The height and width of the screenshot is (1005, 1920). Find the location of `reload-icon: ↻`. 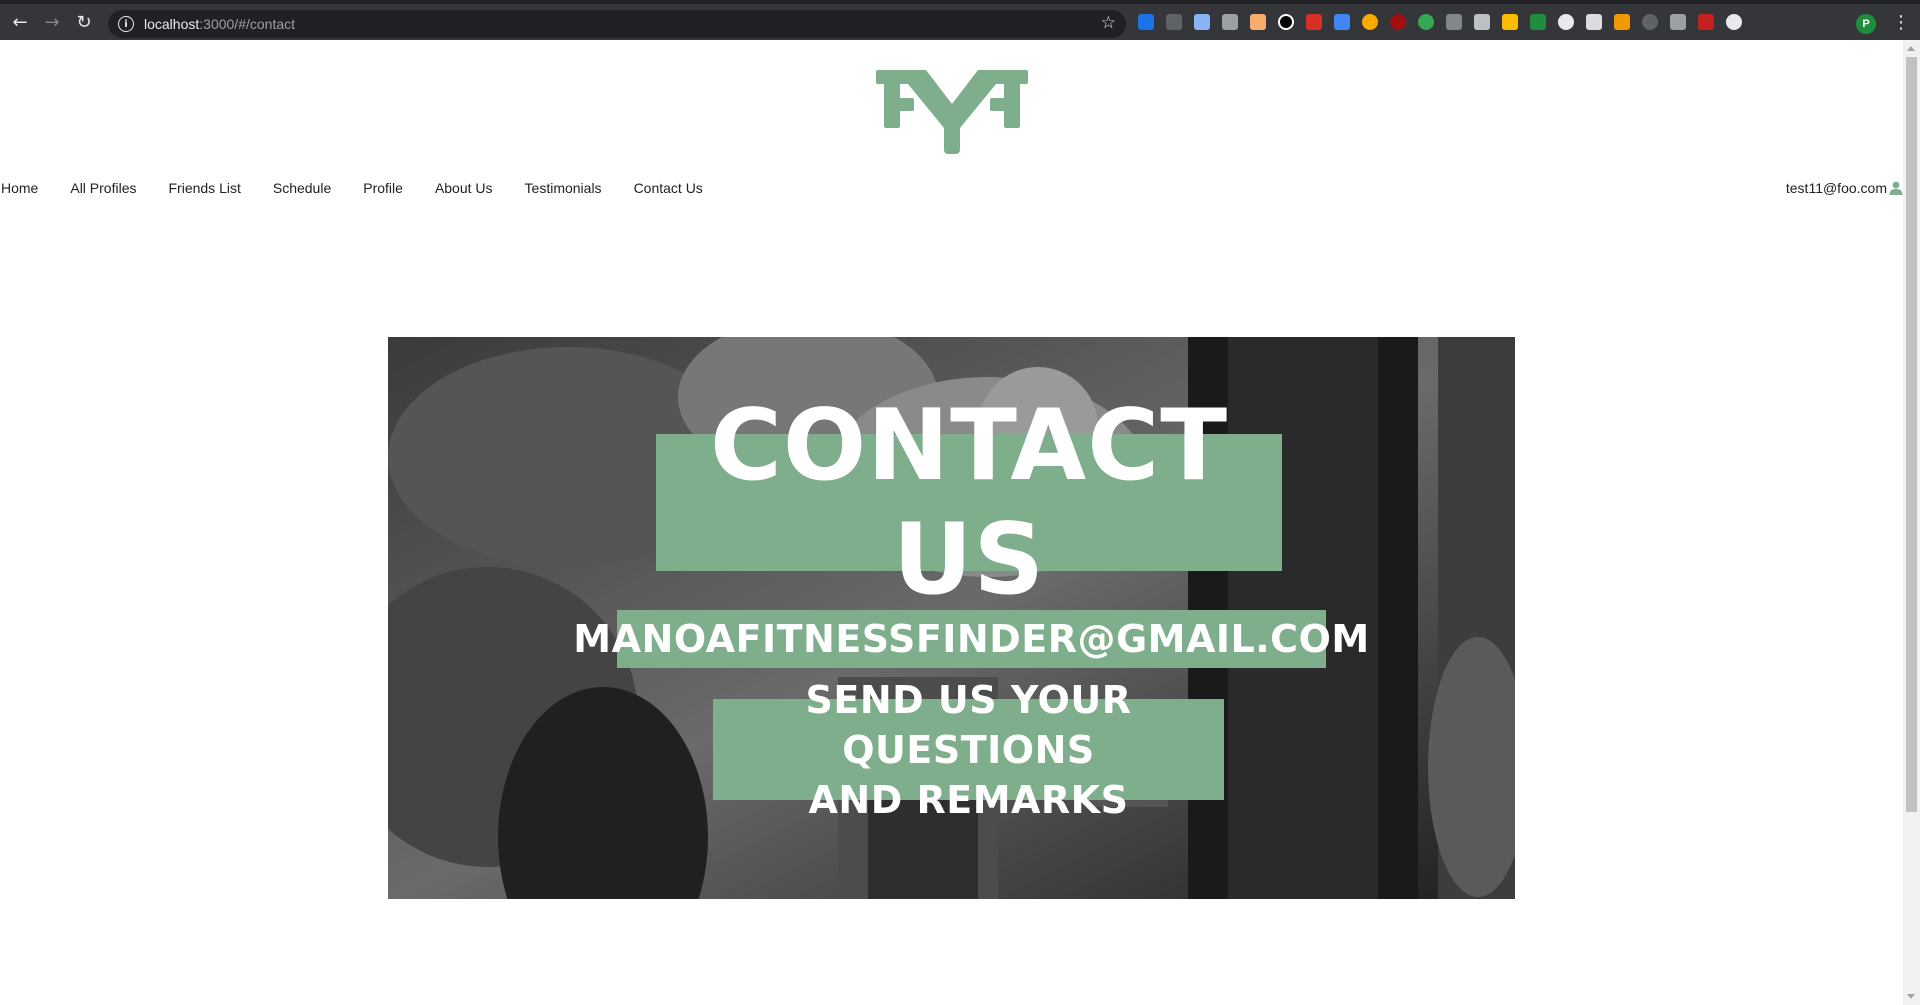

reload-icon: ↻ is located at coordinates (84, 22).